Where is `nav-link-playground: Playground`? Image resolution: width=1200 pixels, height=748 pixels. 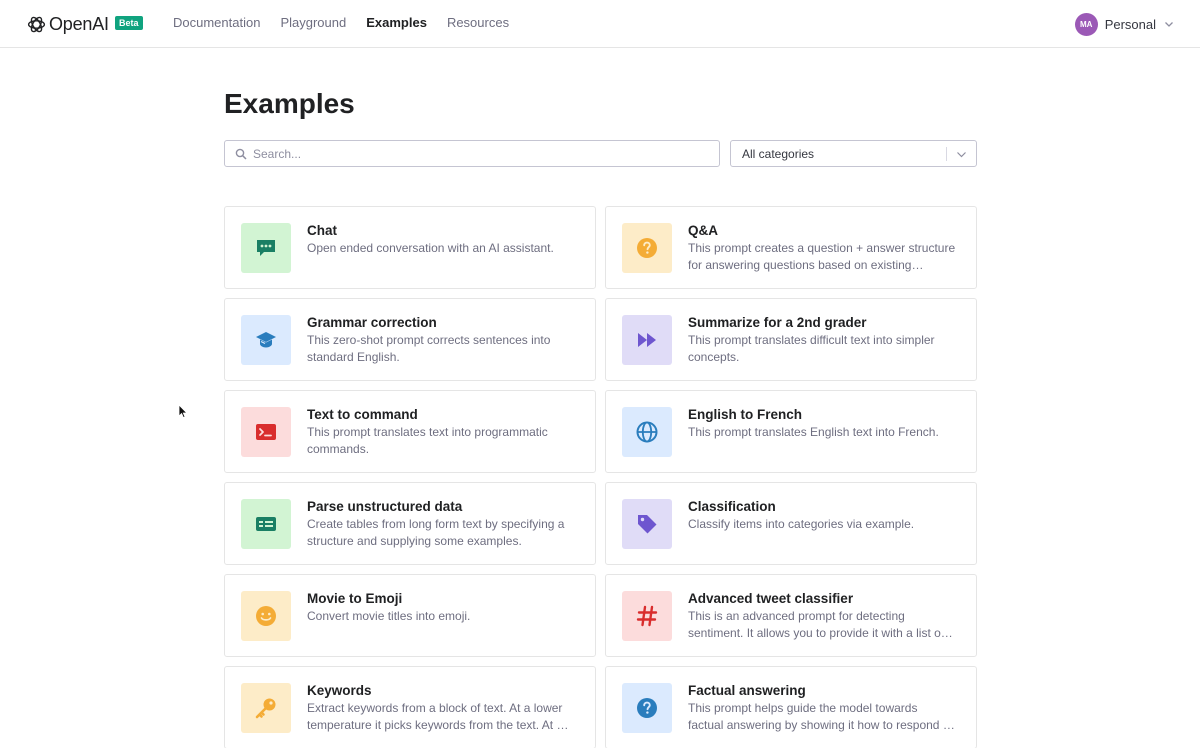
nav-link-playground: Playground is located at coordinates (313, 22).